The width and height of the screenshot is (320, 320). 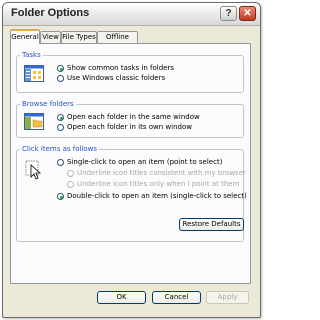 What do you see at coordinates (120, 68) in the screenshot?
I see `show-common-tasks-label: Show common tasks in folders` at bounding box center [120, 68].